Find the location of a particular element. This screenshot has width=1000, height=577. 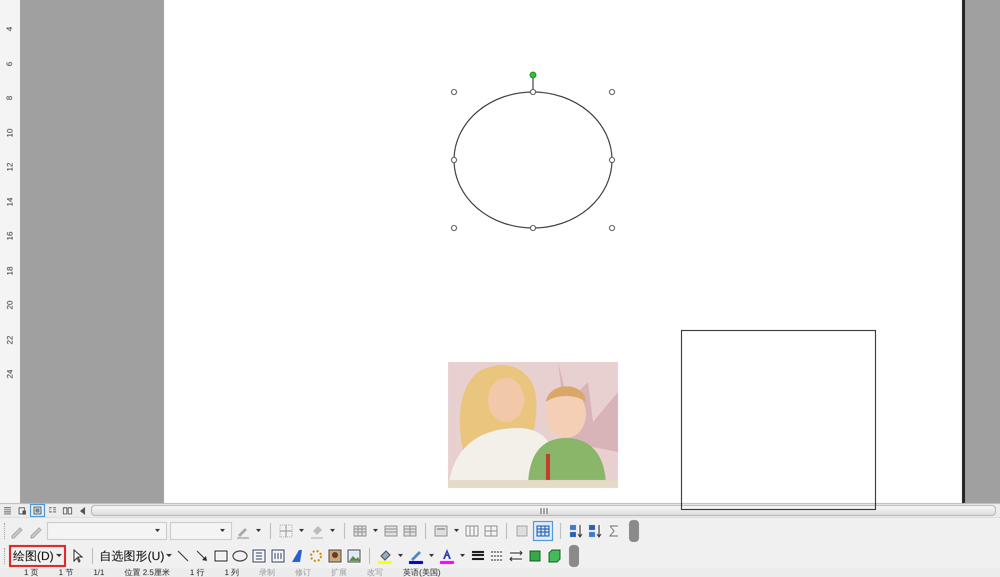

ellipse-shape is located at coordinates (533, 160).